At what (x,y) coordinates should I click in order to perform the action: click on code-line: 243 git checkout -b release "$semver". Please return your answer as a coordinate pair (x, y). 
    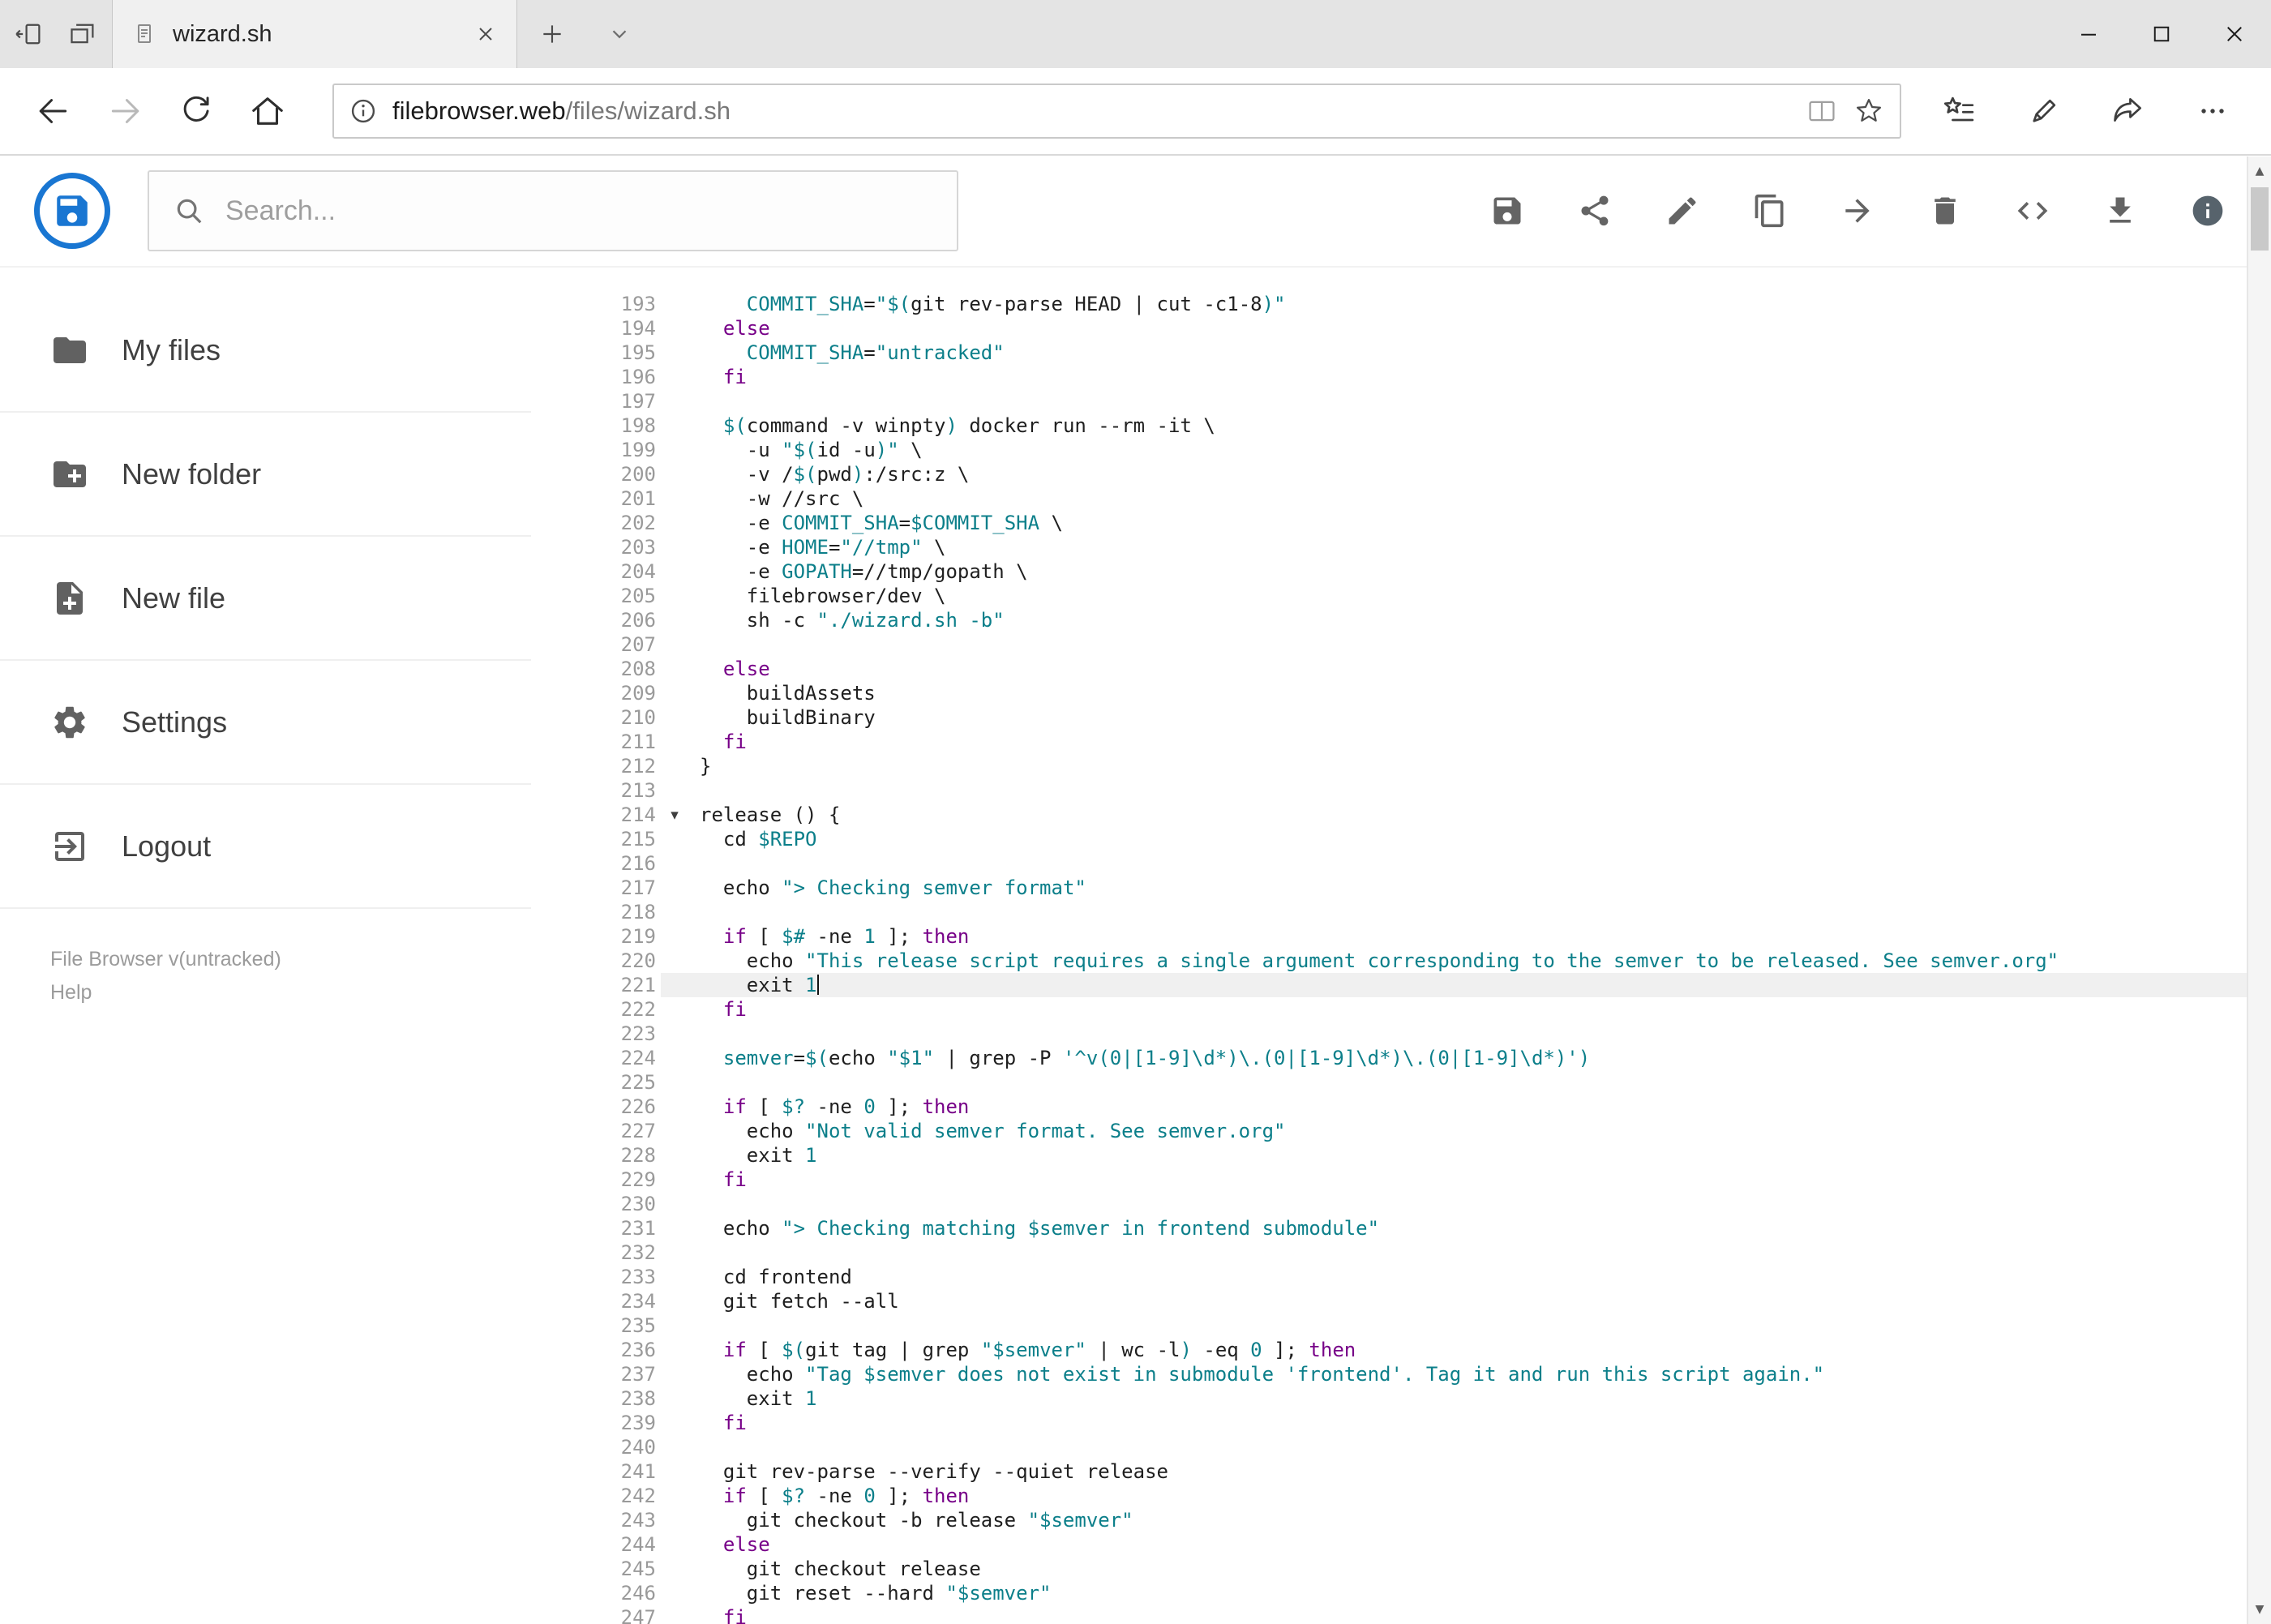
    Looking at the image, I should click on (1401, 1520).